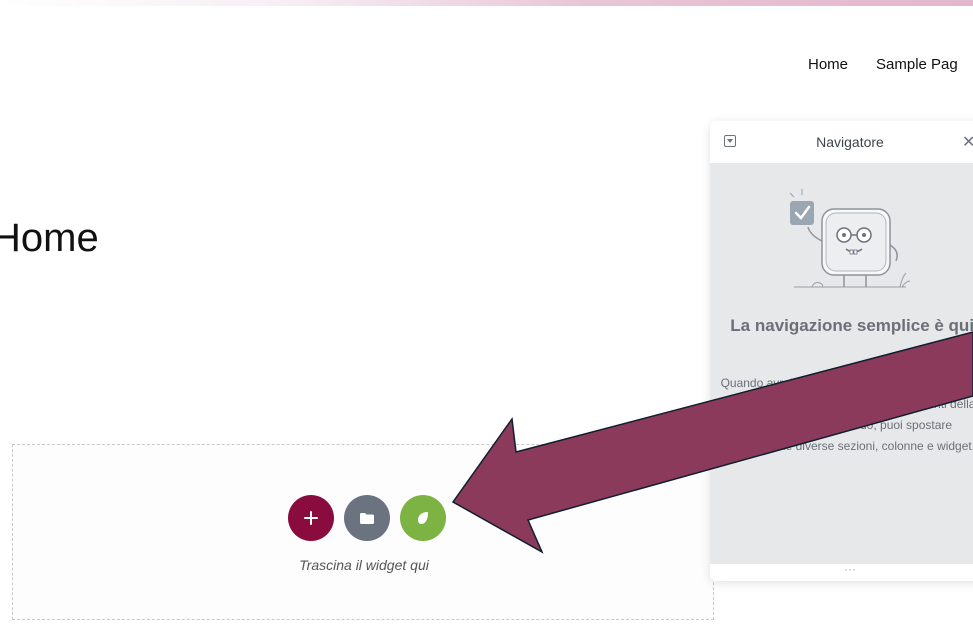 The width and height of the screenshot is (973, 624). Describe the element at coordinates (841, 572) in the screenshot. I see `navigator-resize-handle: ···` at that location.